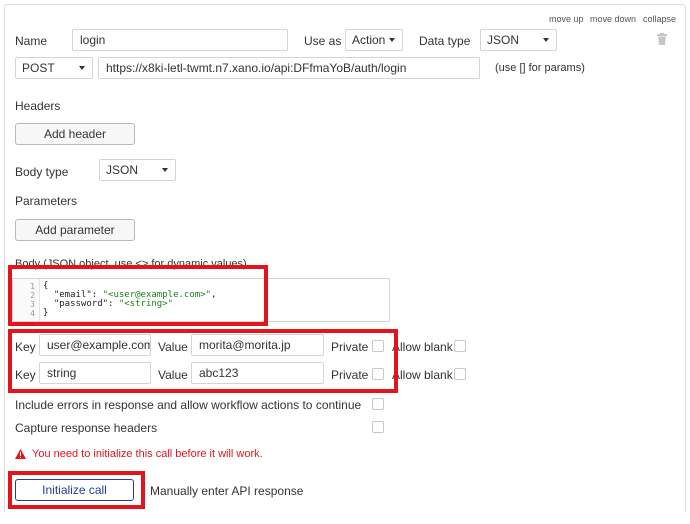 The width and height of the screenshot is (690, 524). Describe the element at coordinates (378, 404) in the screenshot. I see `include-errors-checkbox` at that location.